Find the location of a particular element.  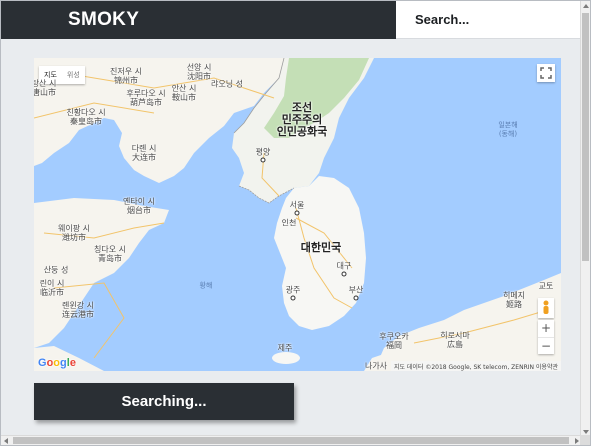

city-dot-gwangju is located at coordinates (293, 298).